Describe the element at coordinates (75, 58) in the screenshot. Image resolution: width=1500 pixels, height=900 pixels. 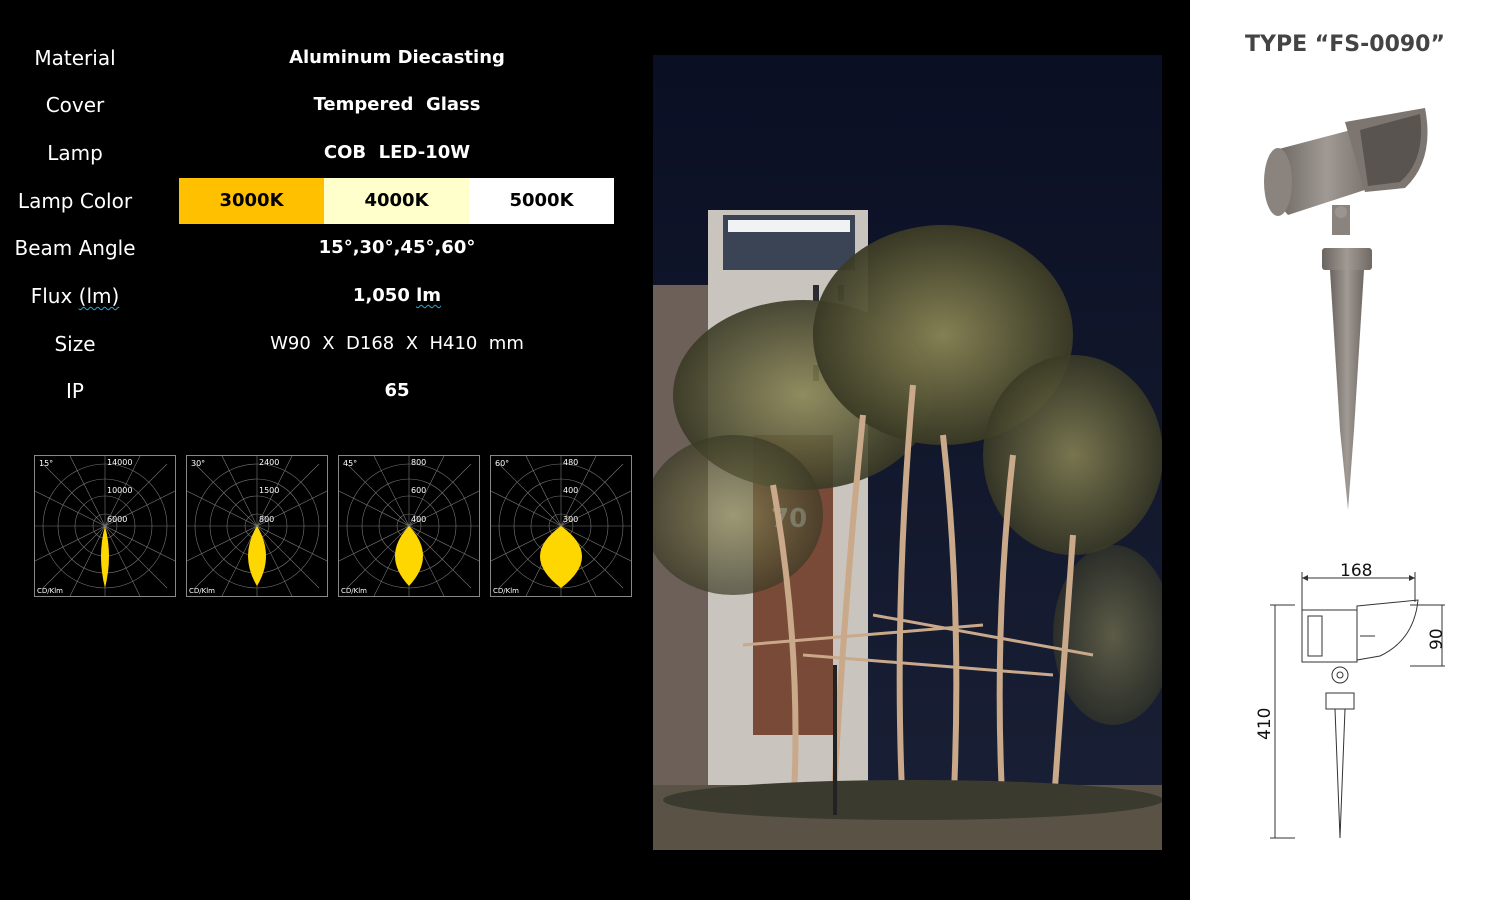
I see `spec-label-material: Material` at that location.